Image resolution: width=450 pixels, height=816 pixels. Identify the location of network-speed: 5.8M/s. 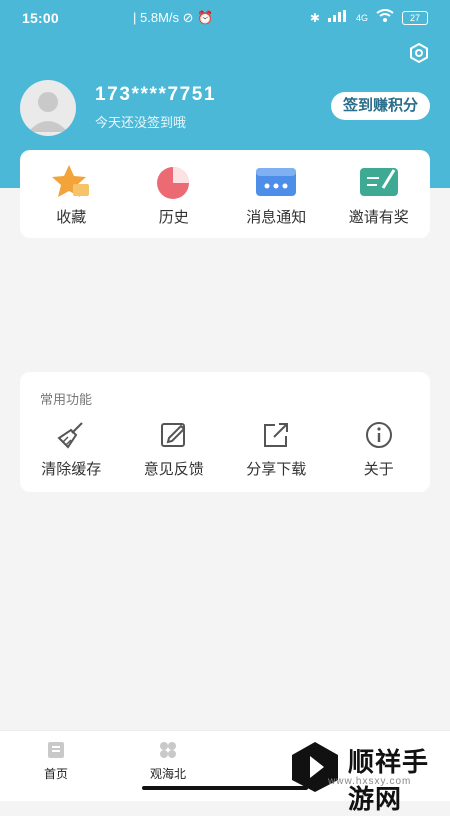
(160, 17).